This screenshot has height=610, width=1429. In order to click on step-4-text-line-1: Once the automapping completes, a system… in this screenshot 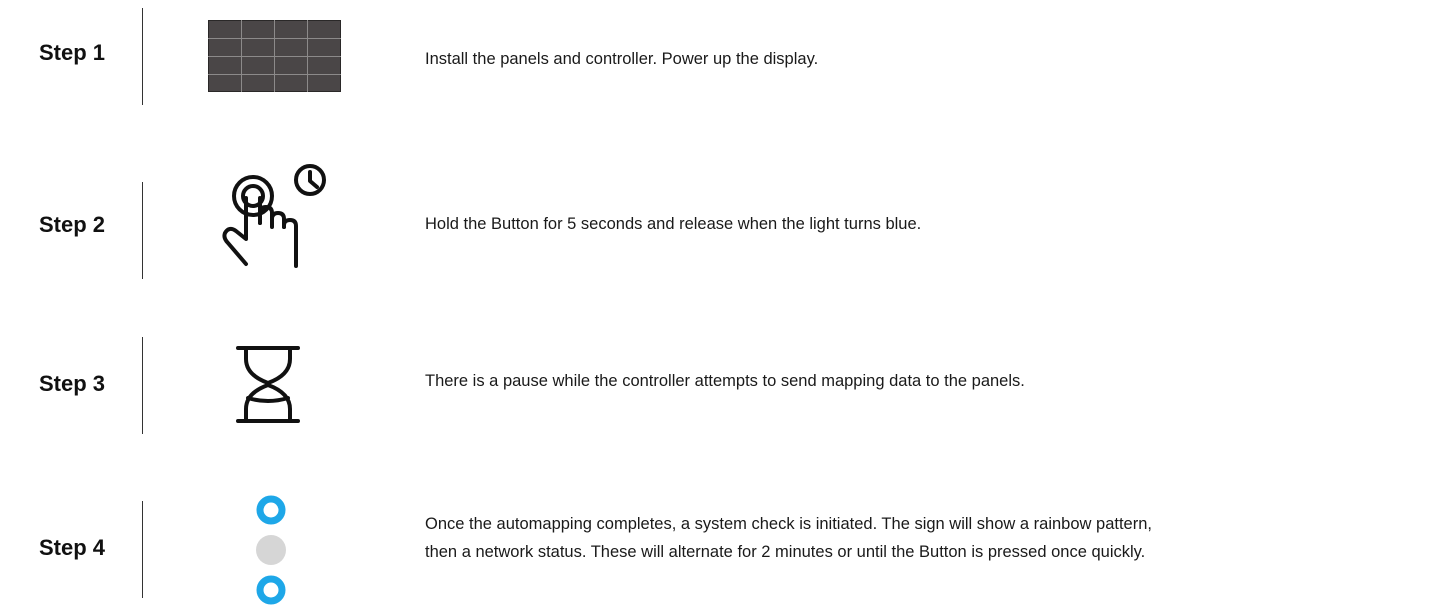, I will do `click(788, 524)`.